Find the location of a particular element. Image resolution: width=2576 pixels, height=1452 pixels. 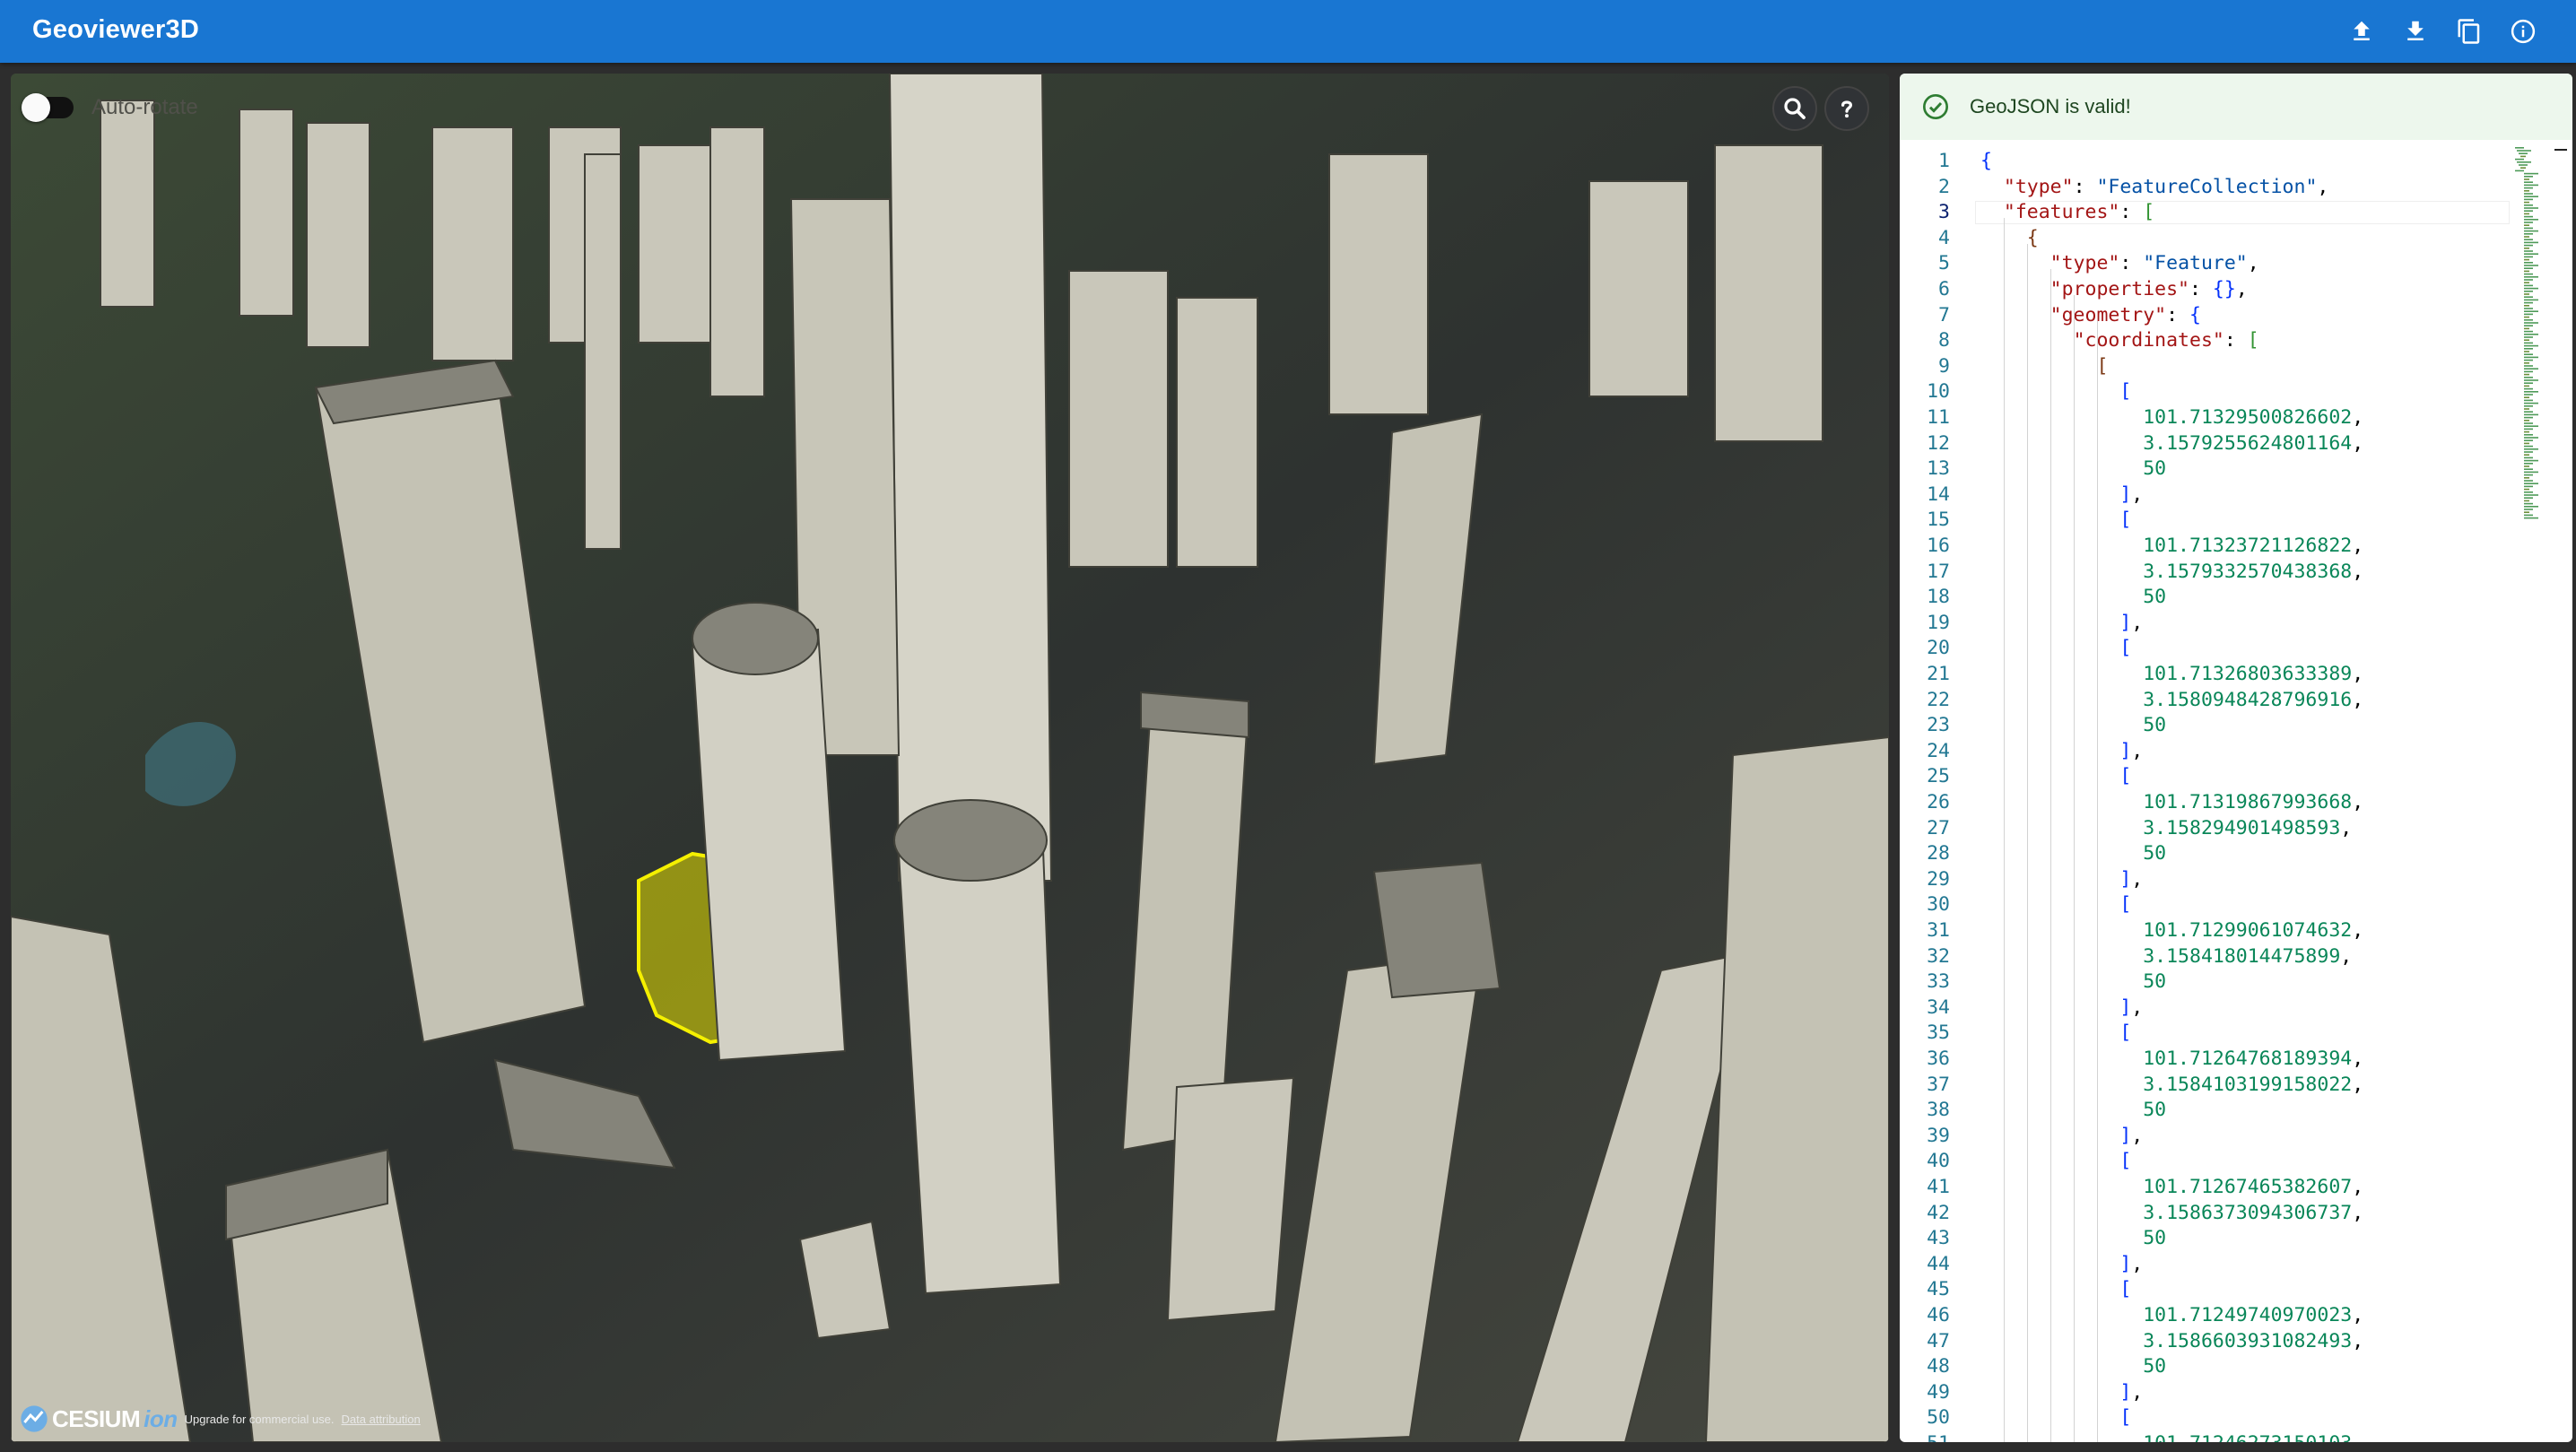

editor-scrollbar is located at coordinates (2560, 150).